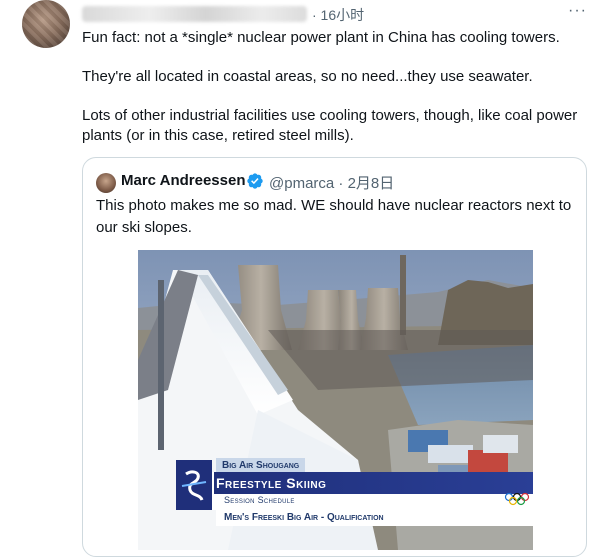 Image resolution: width=591 pixels, height=557 pixels. Describe the element at coordinates (271, 483) in the screenshot. I see `banner-title: Freestyle Skiing` at that location.